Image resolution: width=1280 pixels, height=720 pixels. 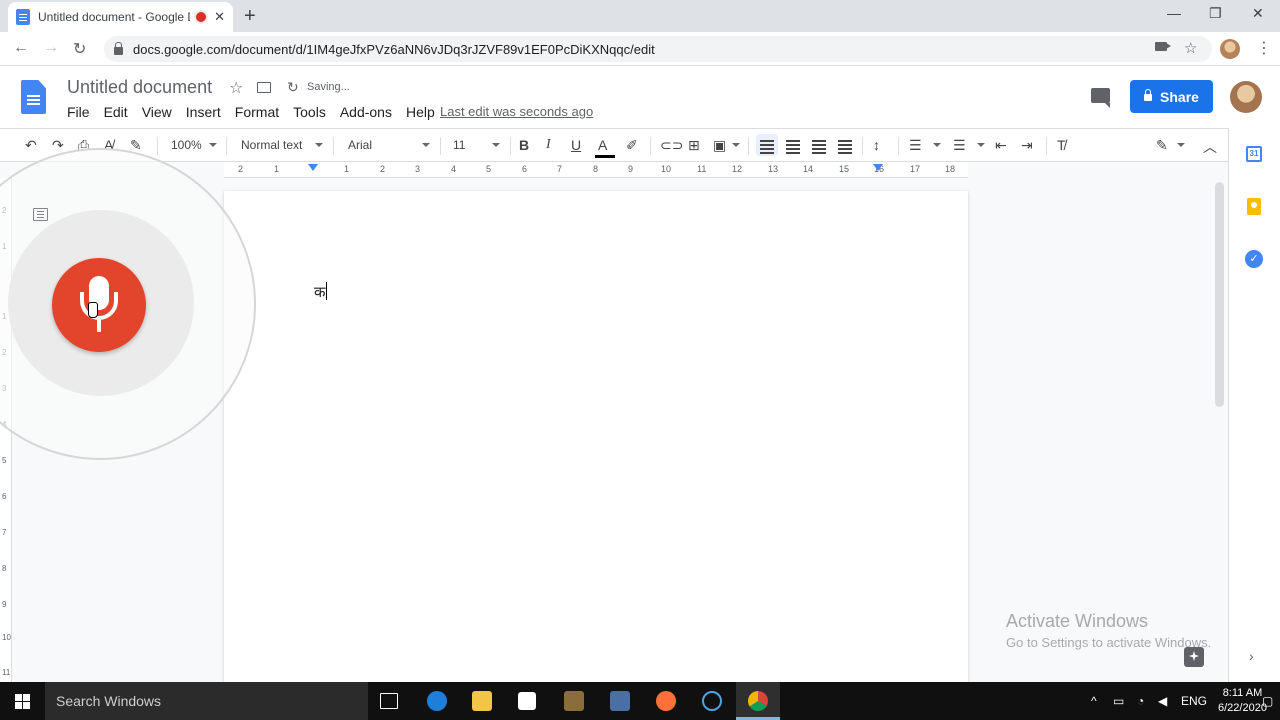 I want to click on share-button: Share, so click(x=1171, y=96).